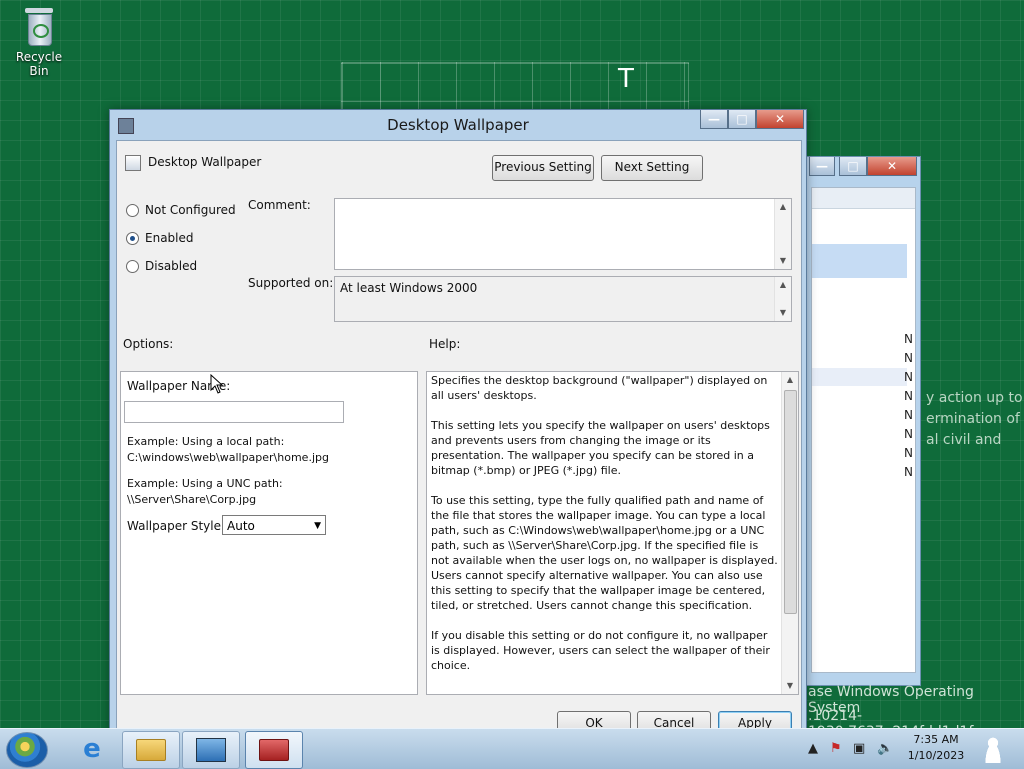  I want to click on help-scrollbar: ▲ ▼, so click(789, 533).